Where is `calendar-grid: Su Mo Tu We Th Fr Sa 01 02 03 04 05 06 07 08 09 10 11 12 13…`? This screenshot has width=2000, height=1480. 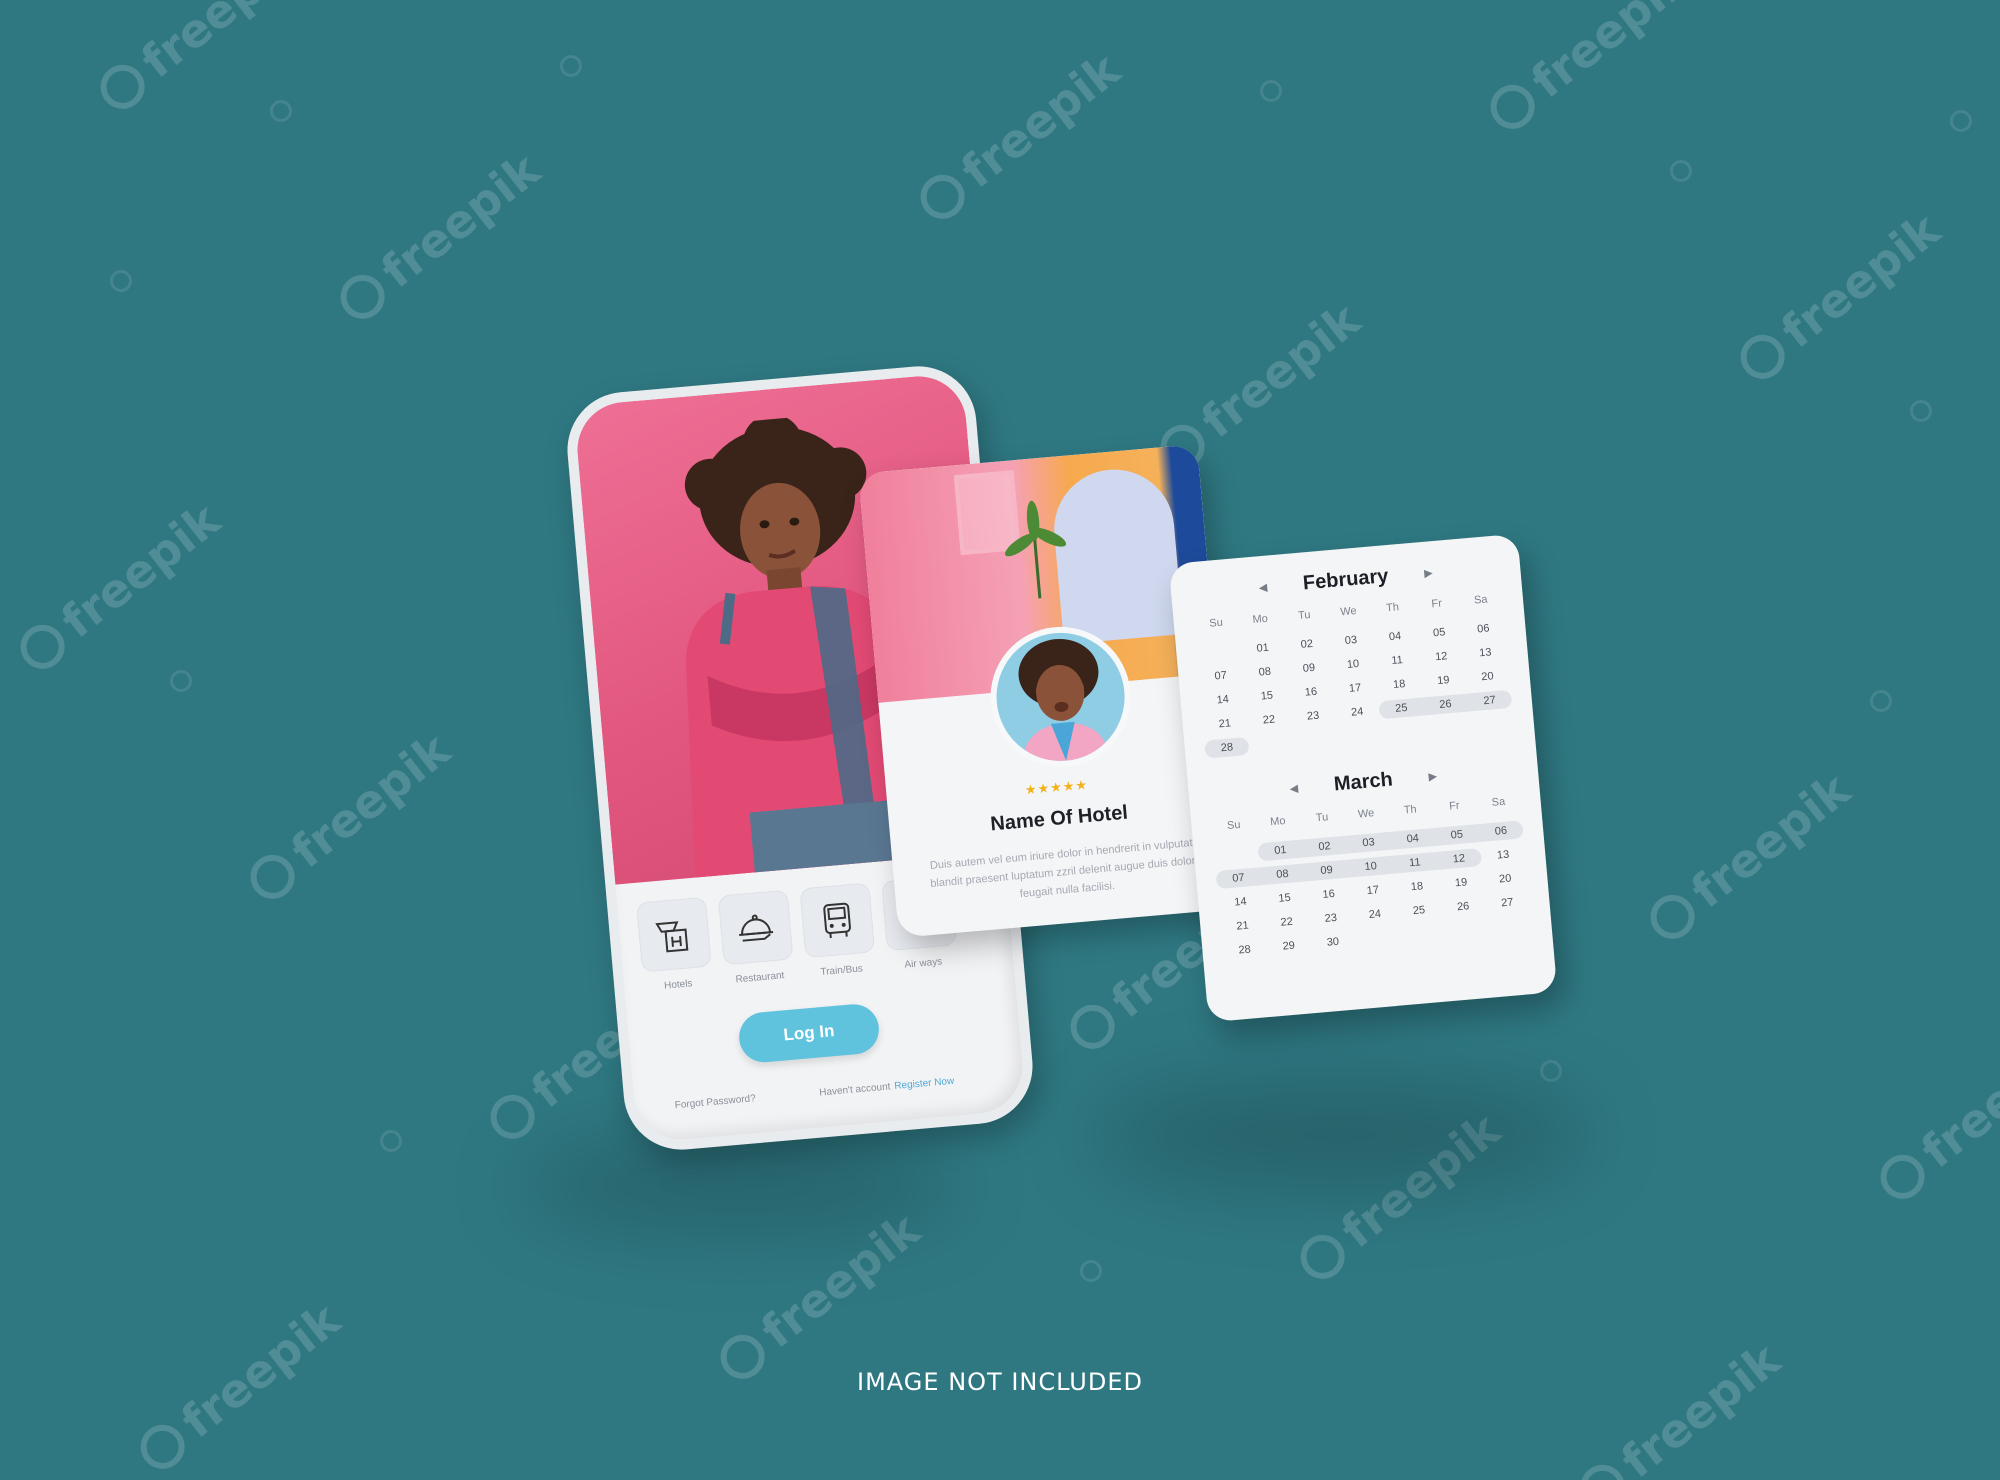 calendar-grid: Su Mo Tu We Th Fr Sa 01 02 03 04 05 06 07 08 09 10 11 12 13… is located at coordinates (1371, 877).